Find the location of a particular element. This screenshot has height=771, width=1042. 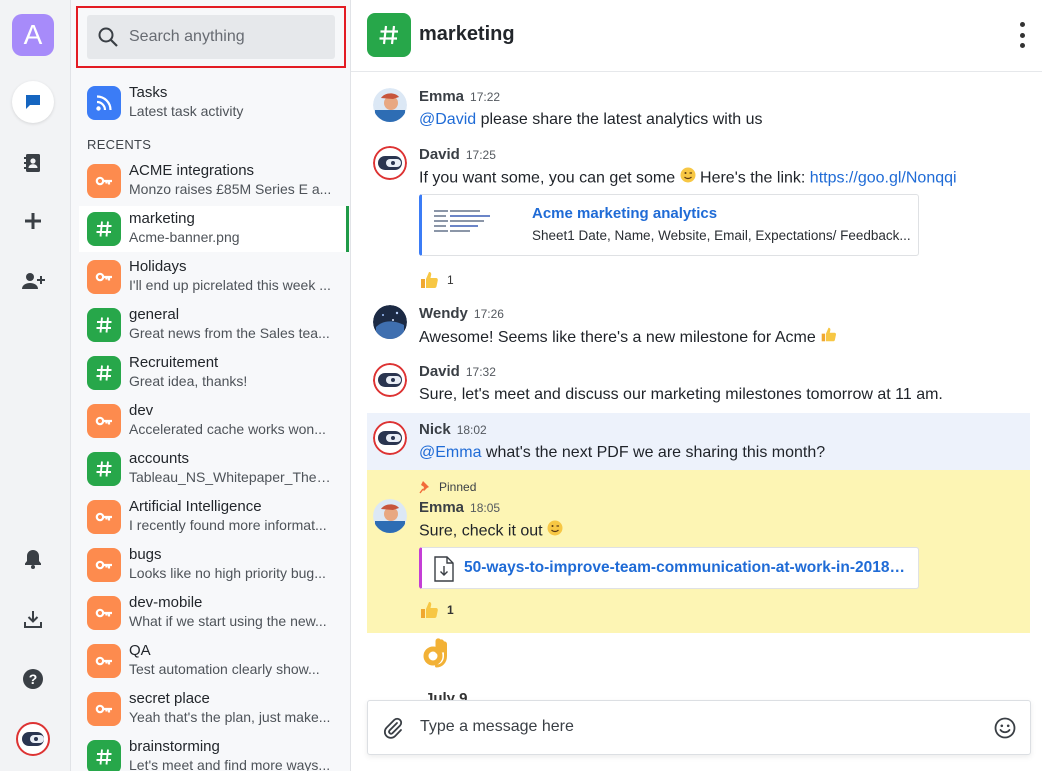

room-name: Holidays is located at coordinates (158, 266).